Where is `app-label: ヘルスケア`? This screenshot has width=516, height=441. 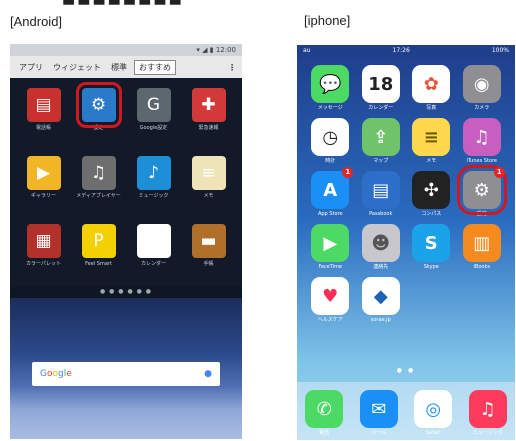 app-label: ヘルスケア is located at coordinates (330, 320).